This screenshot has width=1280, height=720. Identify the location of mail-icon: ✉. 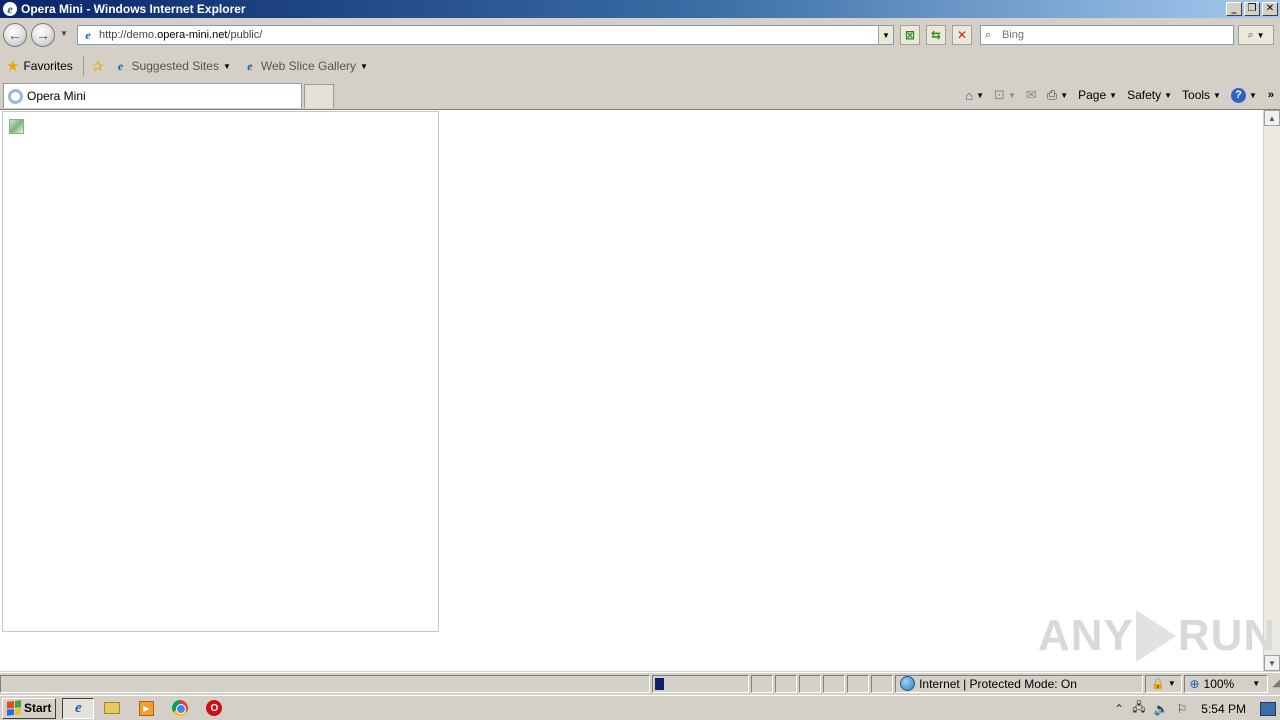
(1031, 94).